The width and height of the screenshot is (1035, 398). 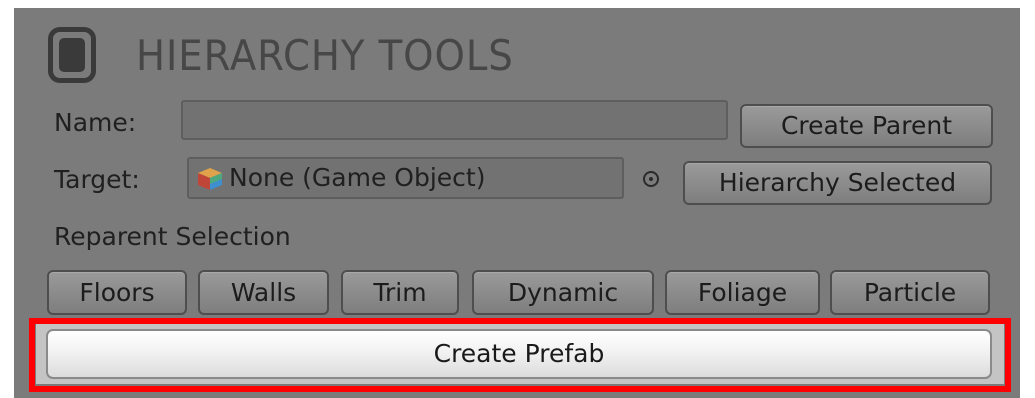 What do you see at coordinates (357, 177) in the screenshot?
I see `target-field-value: None (Game Object)` at bounding box center [357, 177].